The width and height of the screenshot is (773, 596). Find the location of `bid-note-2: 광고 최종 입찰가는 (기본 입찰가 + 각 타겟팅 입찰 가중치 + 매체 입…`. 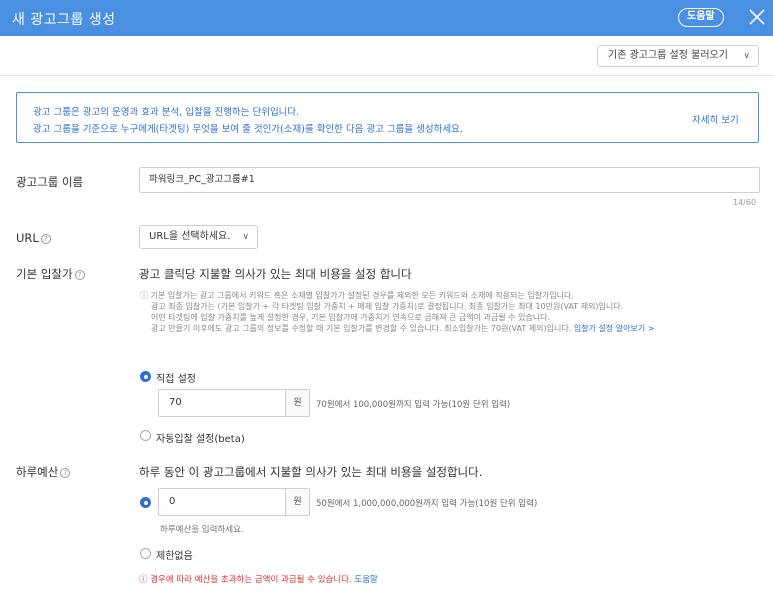

bid-note-2: 광고 최종 입찰가는 (기본 입찰가 + 각 타겟팅 입찰 가중치 + 매체 입… is located at coordinates (387, 306).